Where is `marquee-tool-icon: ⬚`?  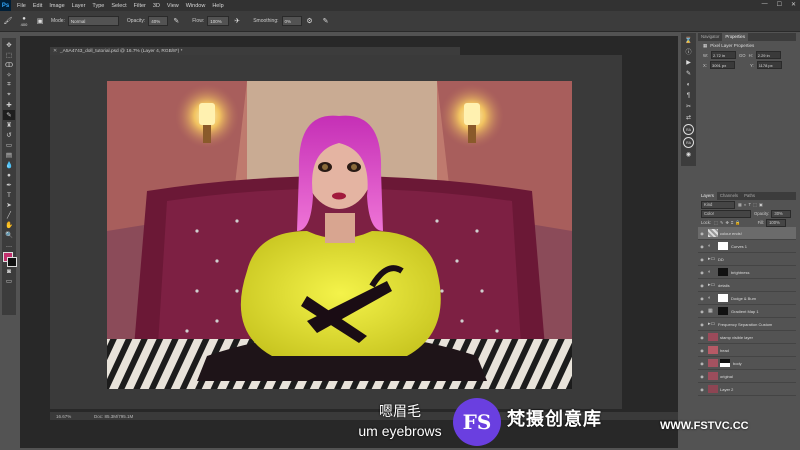
marquee-tool-icon: ⬚ is located at coordinates (9, 55).